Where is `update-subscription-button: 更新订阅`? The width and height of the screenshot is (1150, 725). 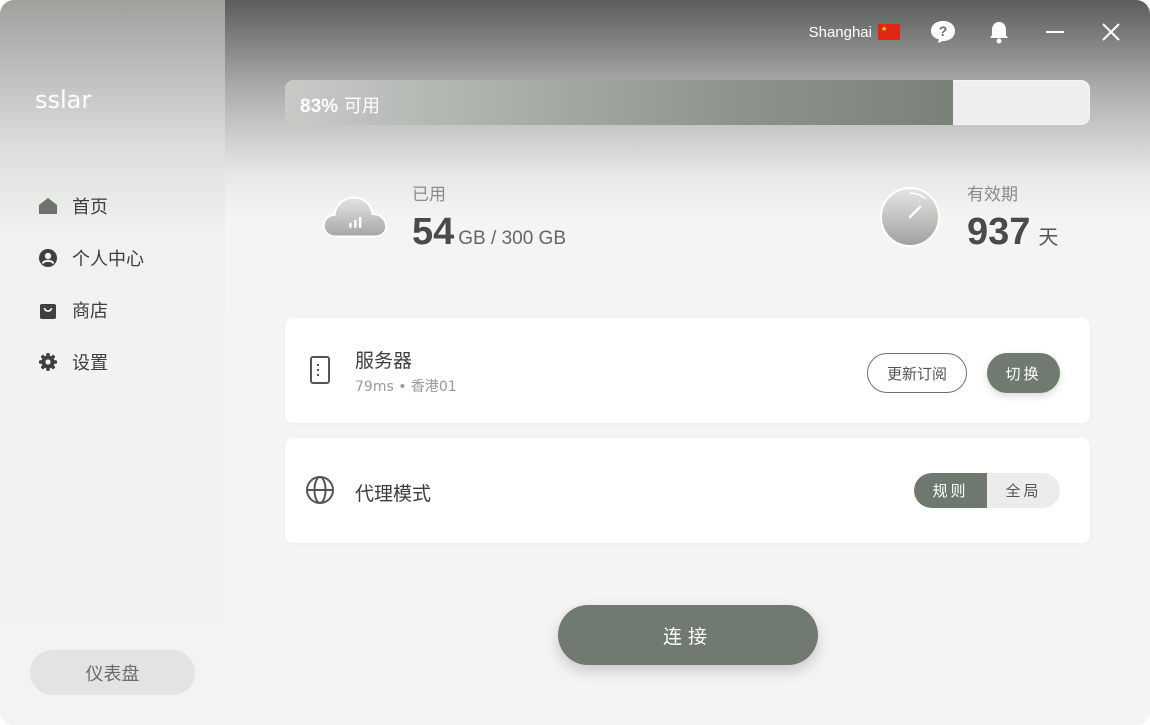 update-subscription-button: 更新订阅 is located at coordinates (917, 373).